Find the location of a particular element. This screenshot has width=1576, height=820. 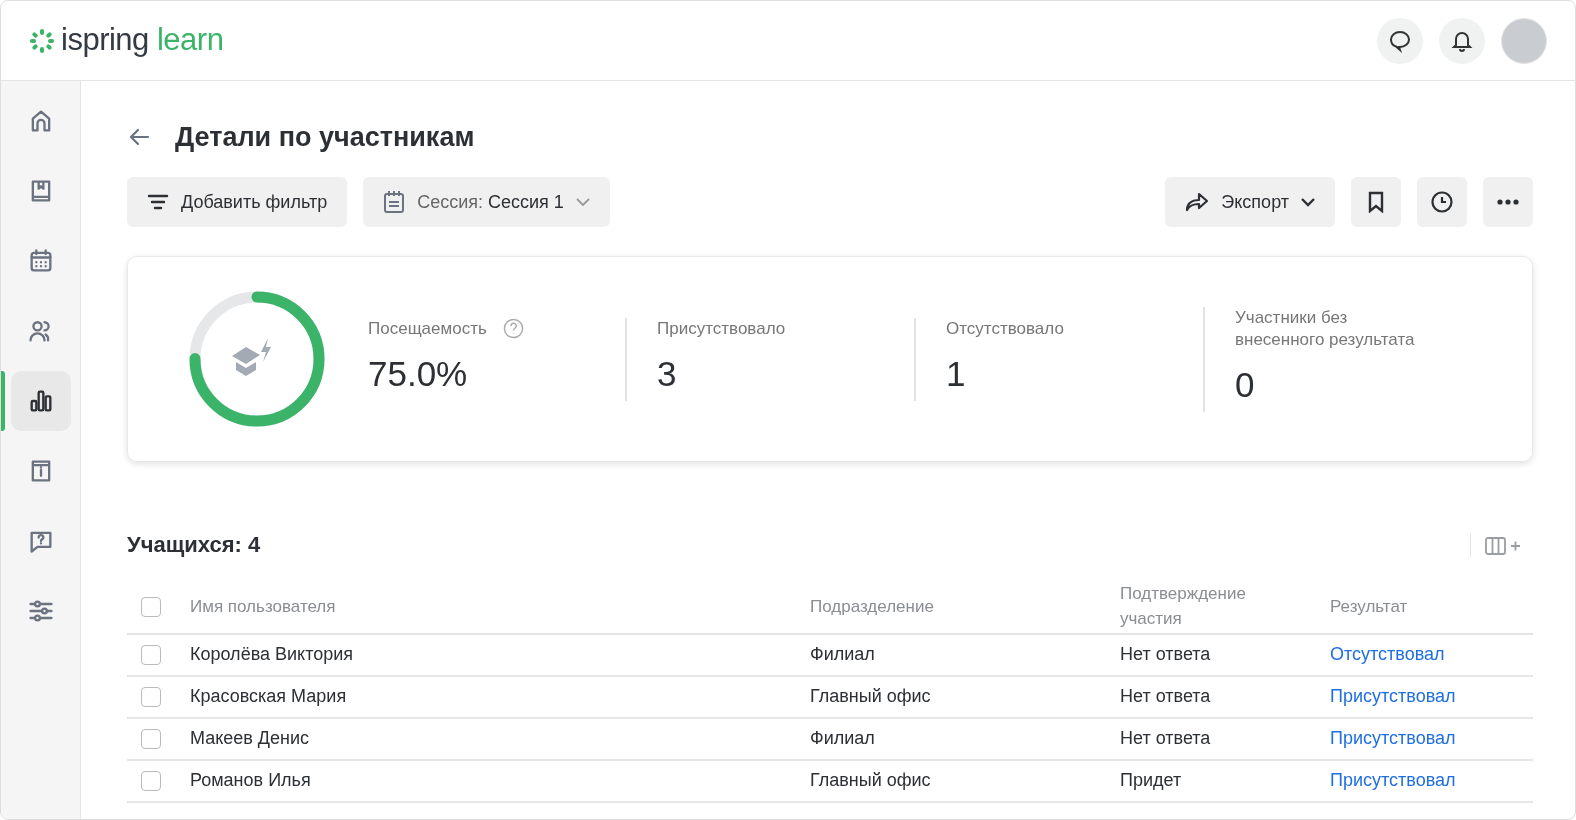

table-cell: Королёва Виктория is located at coordinates (271, 654).